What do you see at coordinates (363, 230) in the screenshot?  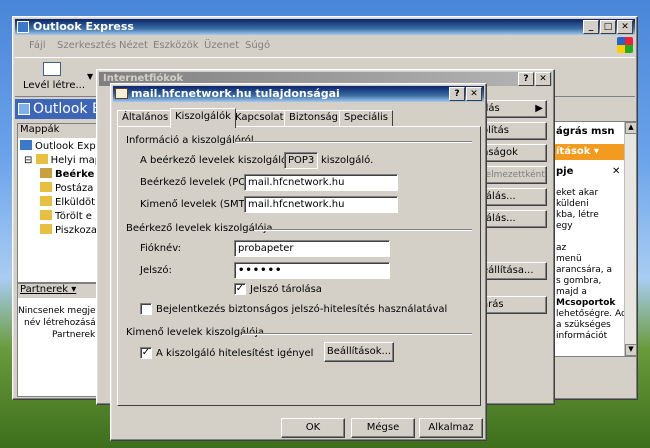 I see `incoming-server-divider` at bounding box center [363, 230].